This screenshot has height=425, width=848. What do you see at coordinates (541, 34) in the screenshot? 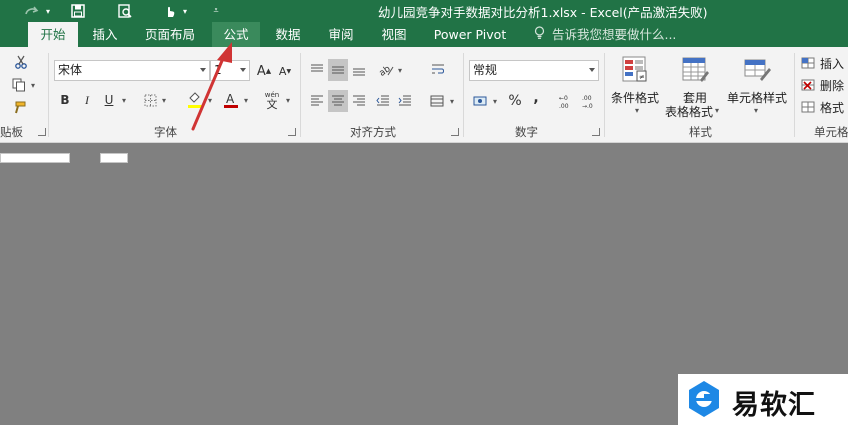
I see `lightbulb-icon` at bounding box center [541, 34].